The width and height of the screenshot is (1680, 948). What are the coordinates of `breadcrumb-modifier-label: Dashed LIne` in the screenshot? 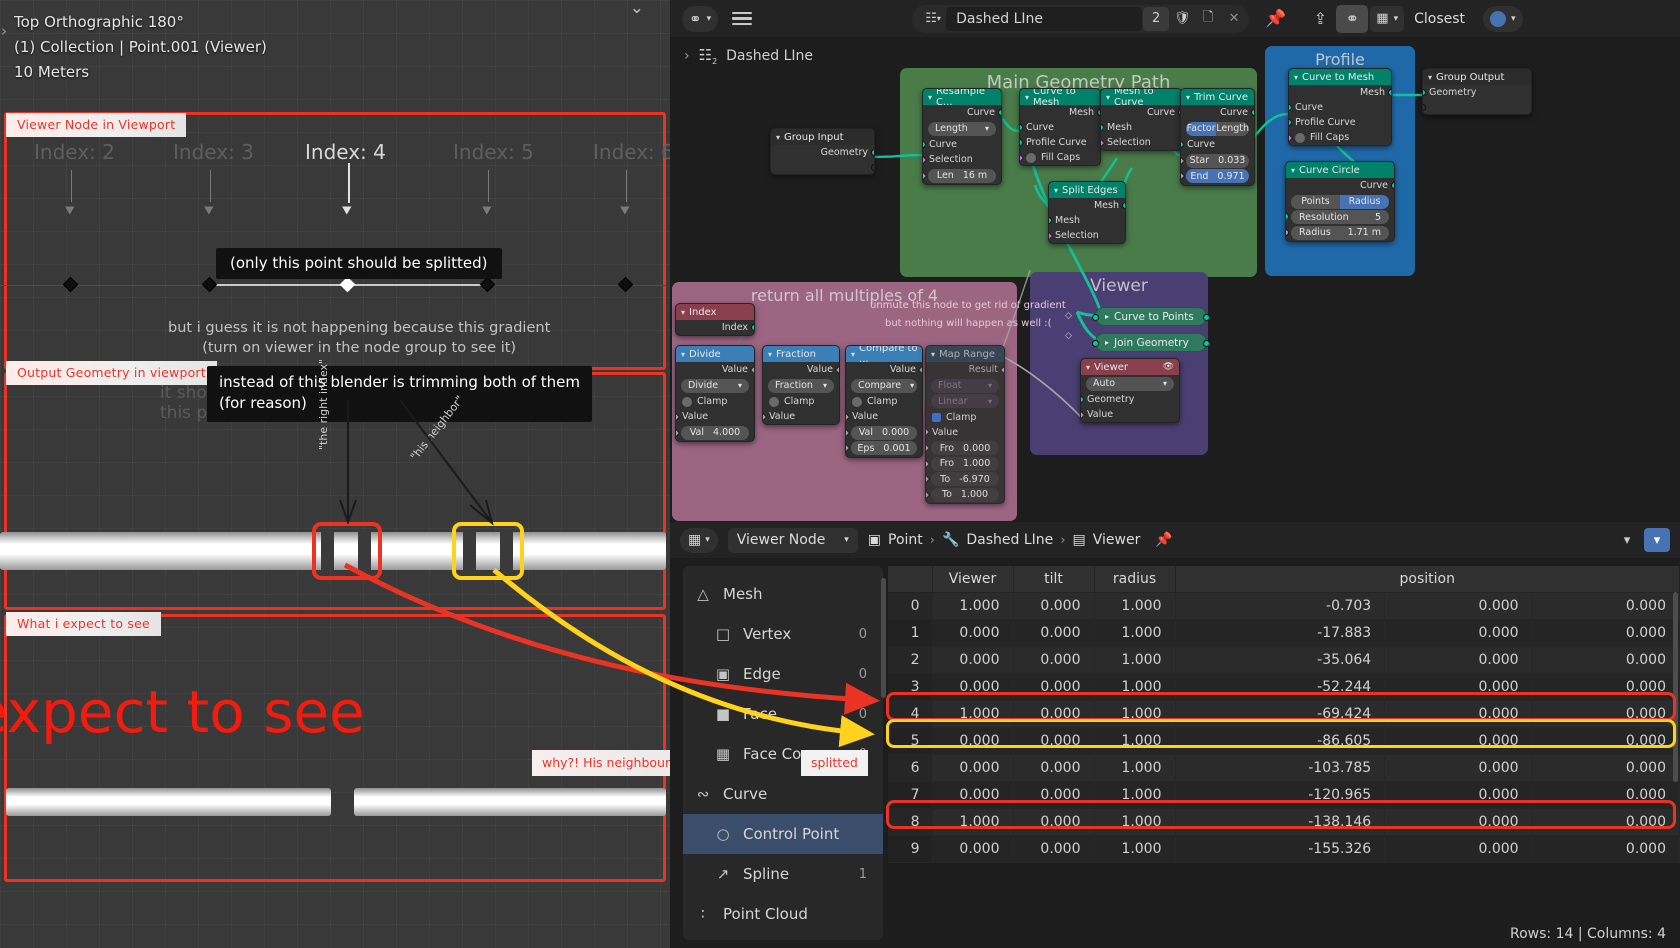 It's located at (1009, 540).